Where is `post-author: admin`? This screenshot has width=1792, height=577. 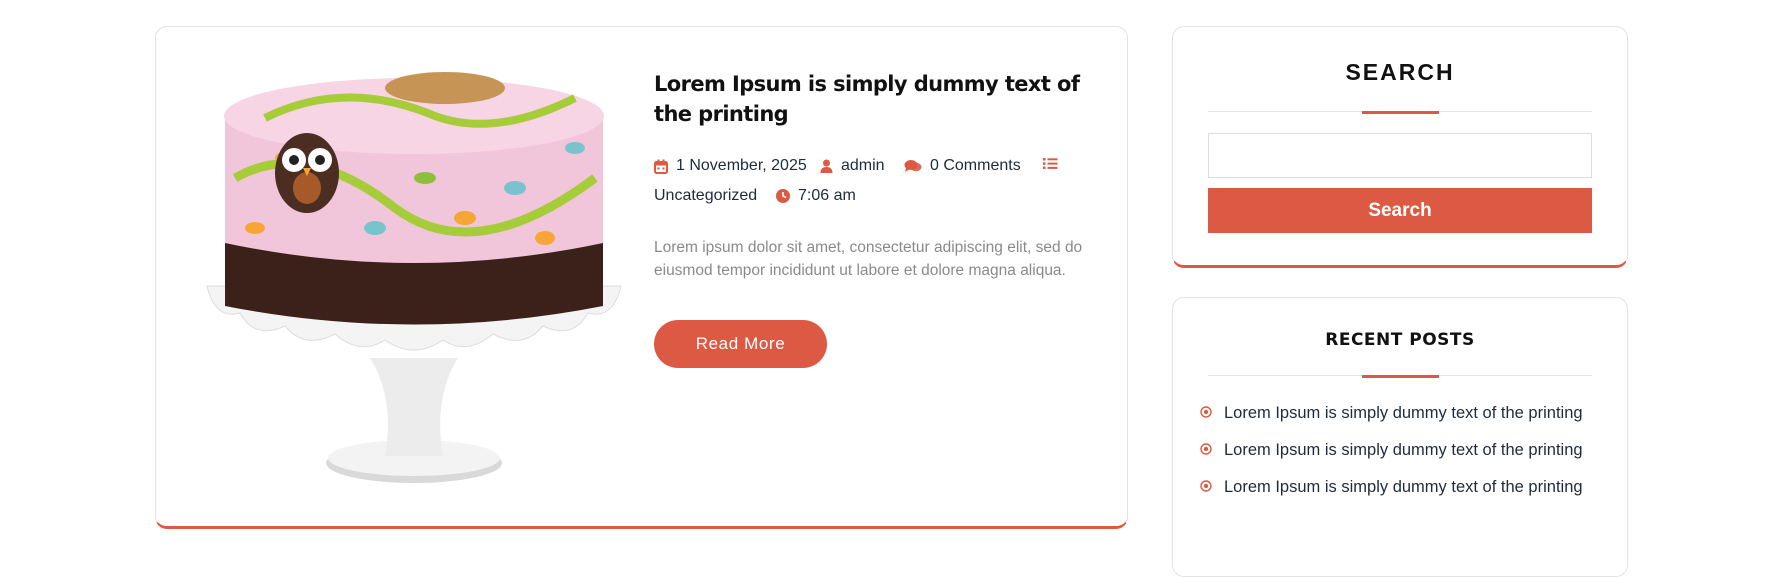 post-author: admin is located at coordinates (863, 165).